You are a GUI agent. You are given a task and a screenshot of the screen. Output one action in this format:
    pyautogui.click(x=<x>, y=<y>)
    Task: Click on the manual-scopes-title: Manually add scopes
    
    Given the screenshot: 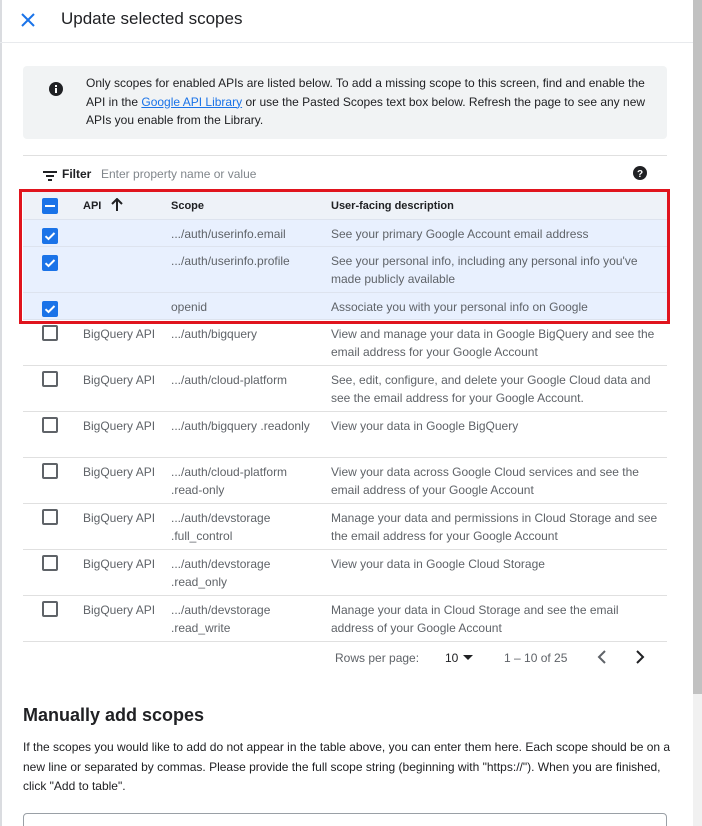 What is the action you would take?
    pyautogui.click(x=114, y=715)
    